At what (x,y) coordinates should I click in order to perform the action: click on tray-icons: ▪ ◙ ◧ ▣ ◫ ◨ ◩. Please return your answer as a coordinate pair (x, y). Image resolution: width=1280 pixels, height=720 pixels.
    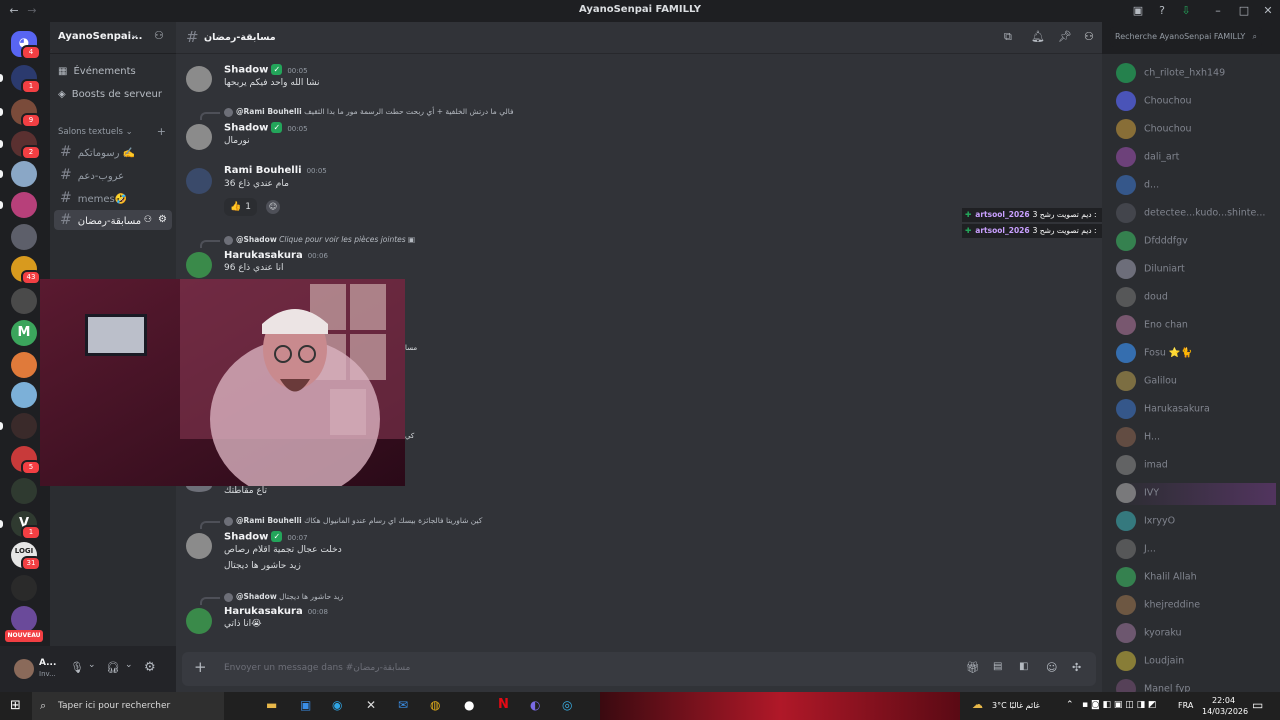
    Looking at the image, I should click on (1119, 705).